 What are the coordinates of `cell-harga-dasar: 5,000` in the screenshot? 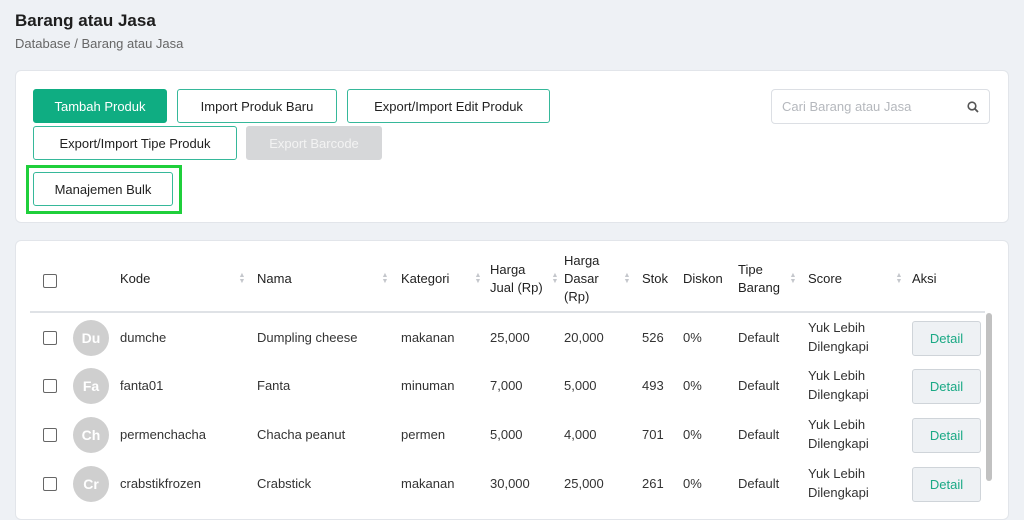 It's located at (580, 385).